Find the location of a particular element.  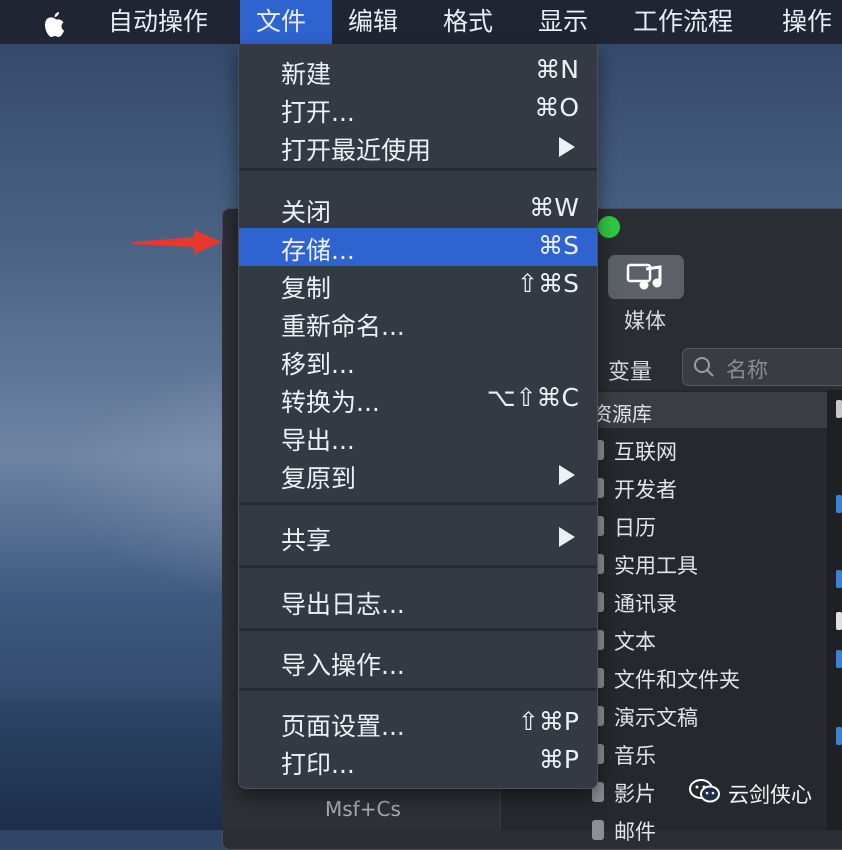

menu-item-shortcut: ⌘W is located at coordinates (554, 207).